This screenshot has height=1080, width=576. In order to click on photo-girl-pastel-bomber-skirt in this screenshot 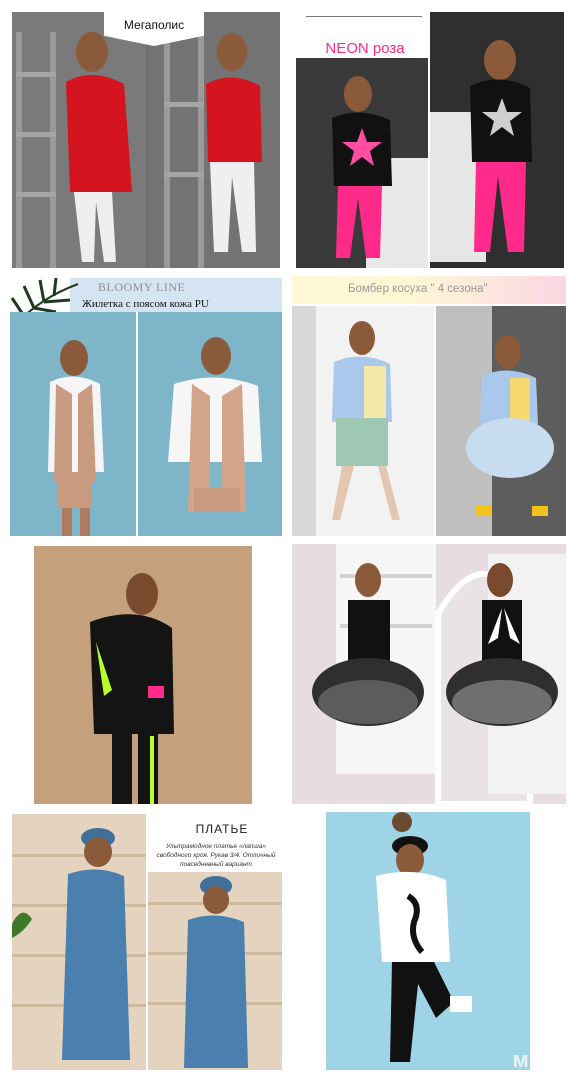, I will do `click(363, 421)`.